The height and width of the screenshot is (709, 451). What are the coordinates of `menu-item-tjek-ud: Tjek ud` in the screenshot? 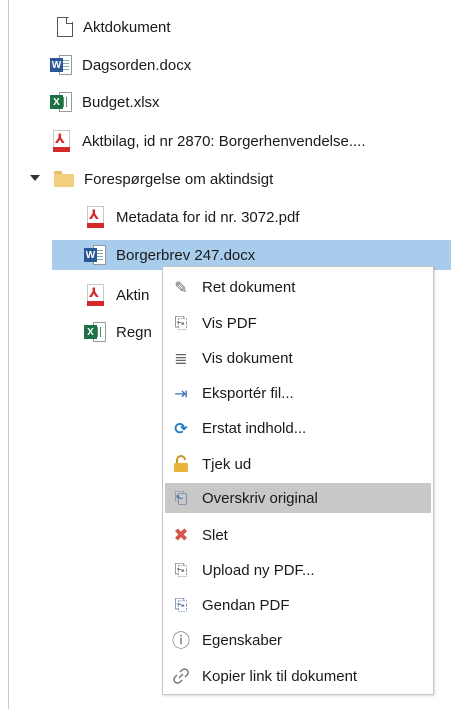 It's located at (298, 464).